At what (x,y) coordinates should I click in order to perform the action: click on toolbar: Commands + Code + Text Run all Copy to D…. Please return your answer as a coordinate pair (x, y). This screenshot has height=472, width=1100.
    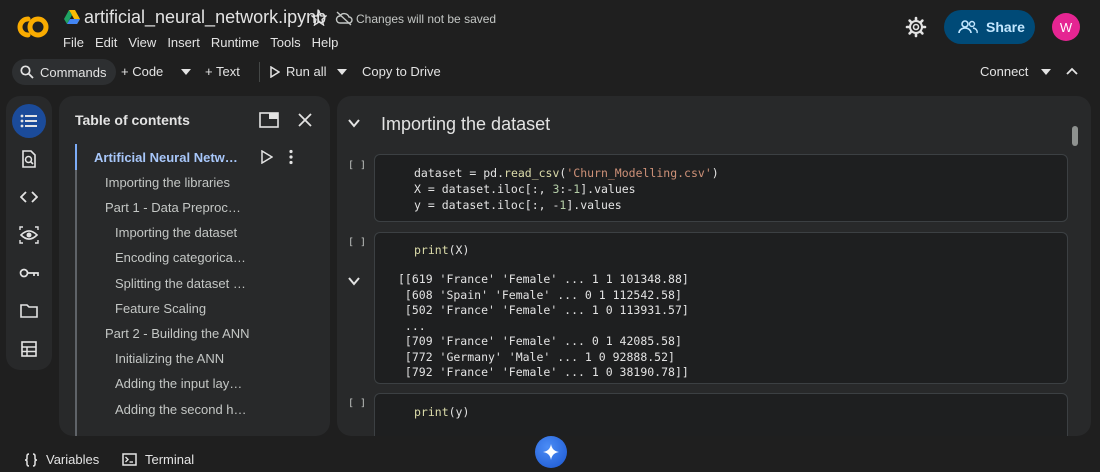
    Looking at the image, I should click on (550, 72).